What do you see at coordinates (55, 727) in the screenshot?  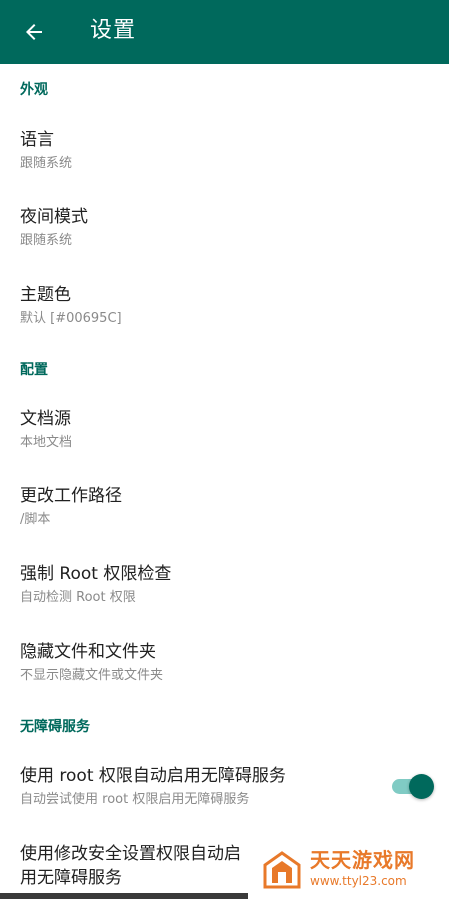 I see `section-header-accessibility: 无障碍服务` at bounding box center [55, 727].